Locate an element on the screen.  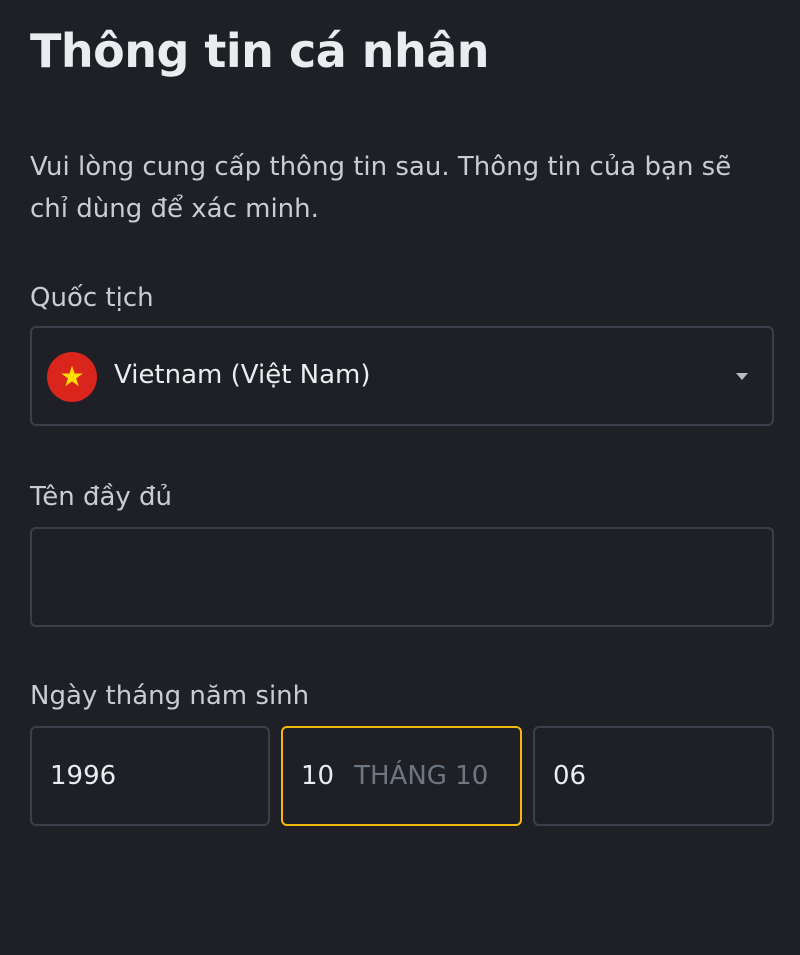
star-icon: ★ is located at coordinates (72, 376).